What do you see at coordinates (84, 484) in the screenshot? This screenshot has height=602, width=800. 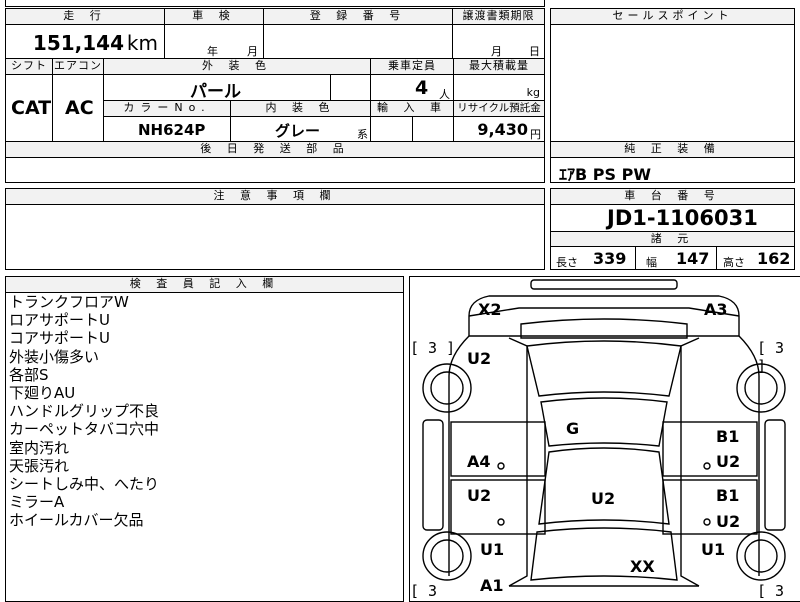 I see `inspector-note: シートしみ中、へたり` at bounding box center [84, 484].